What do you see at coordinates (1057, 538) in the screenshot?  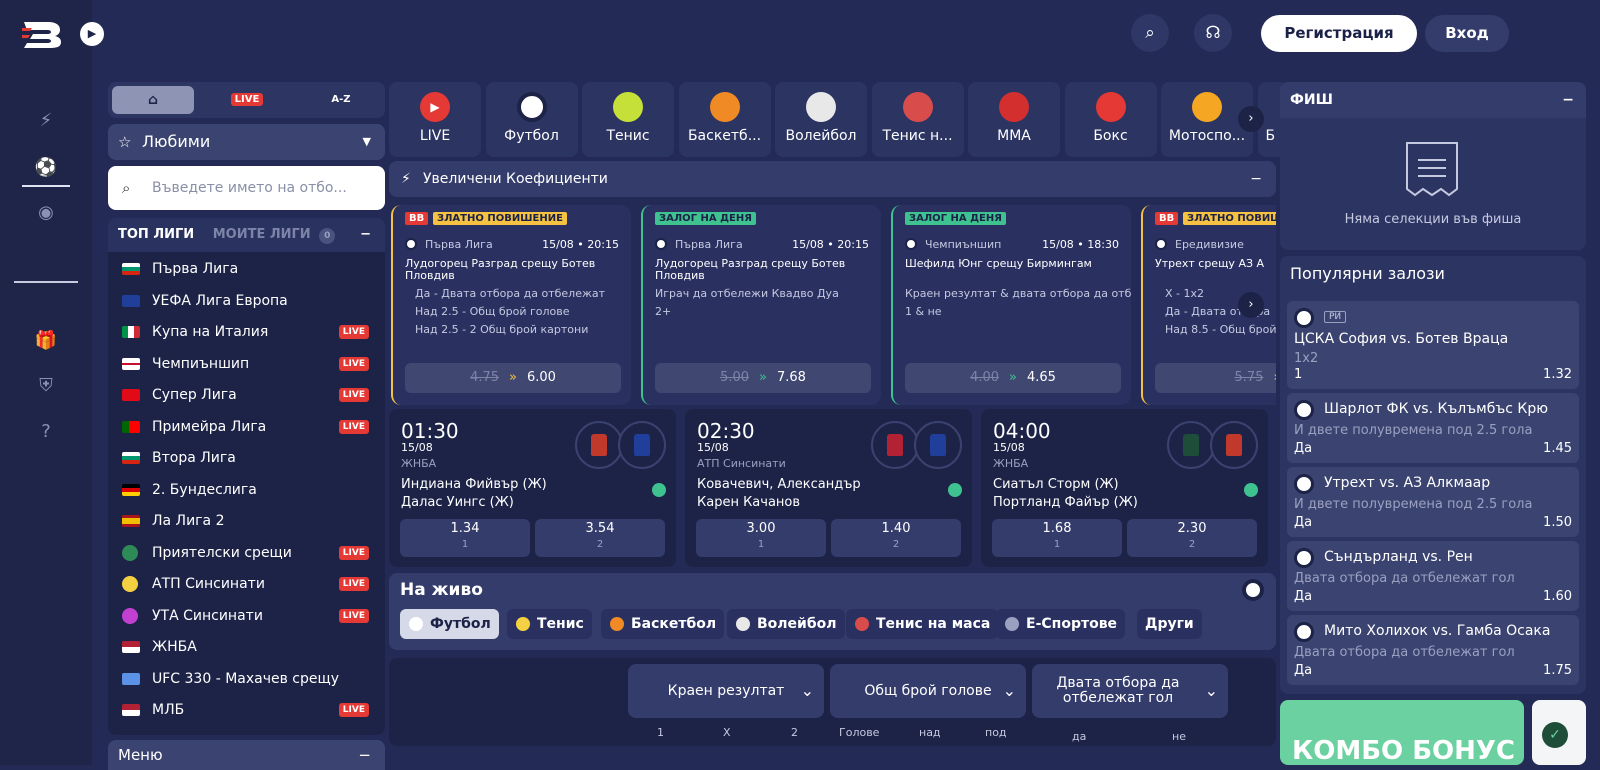 I see `odd-button: 1.68 1` at bounding box center [1057, 538].